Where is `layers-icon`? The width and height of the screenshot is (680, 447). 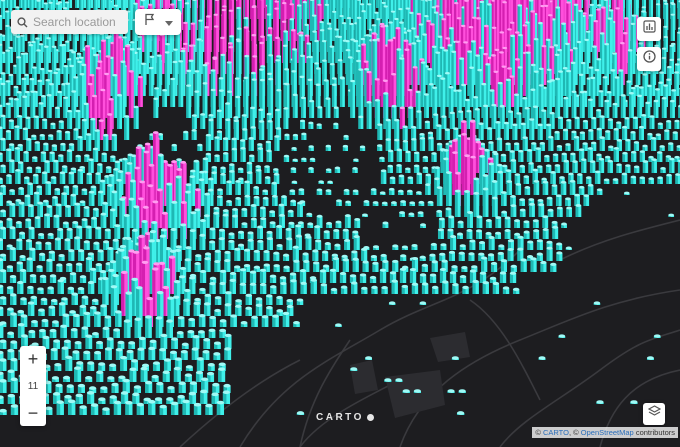 layers-icon is located at coordinates (654, 414).